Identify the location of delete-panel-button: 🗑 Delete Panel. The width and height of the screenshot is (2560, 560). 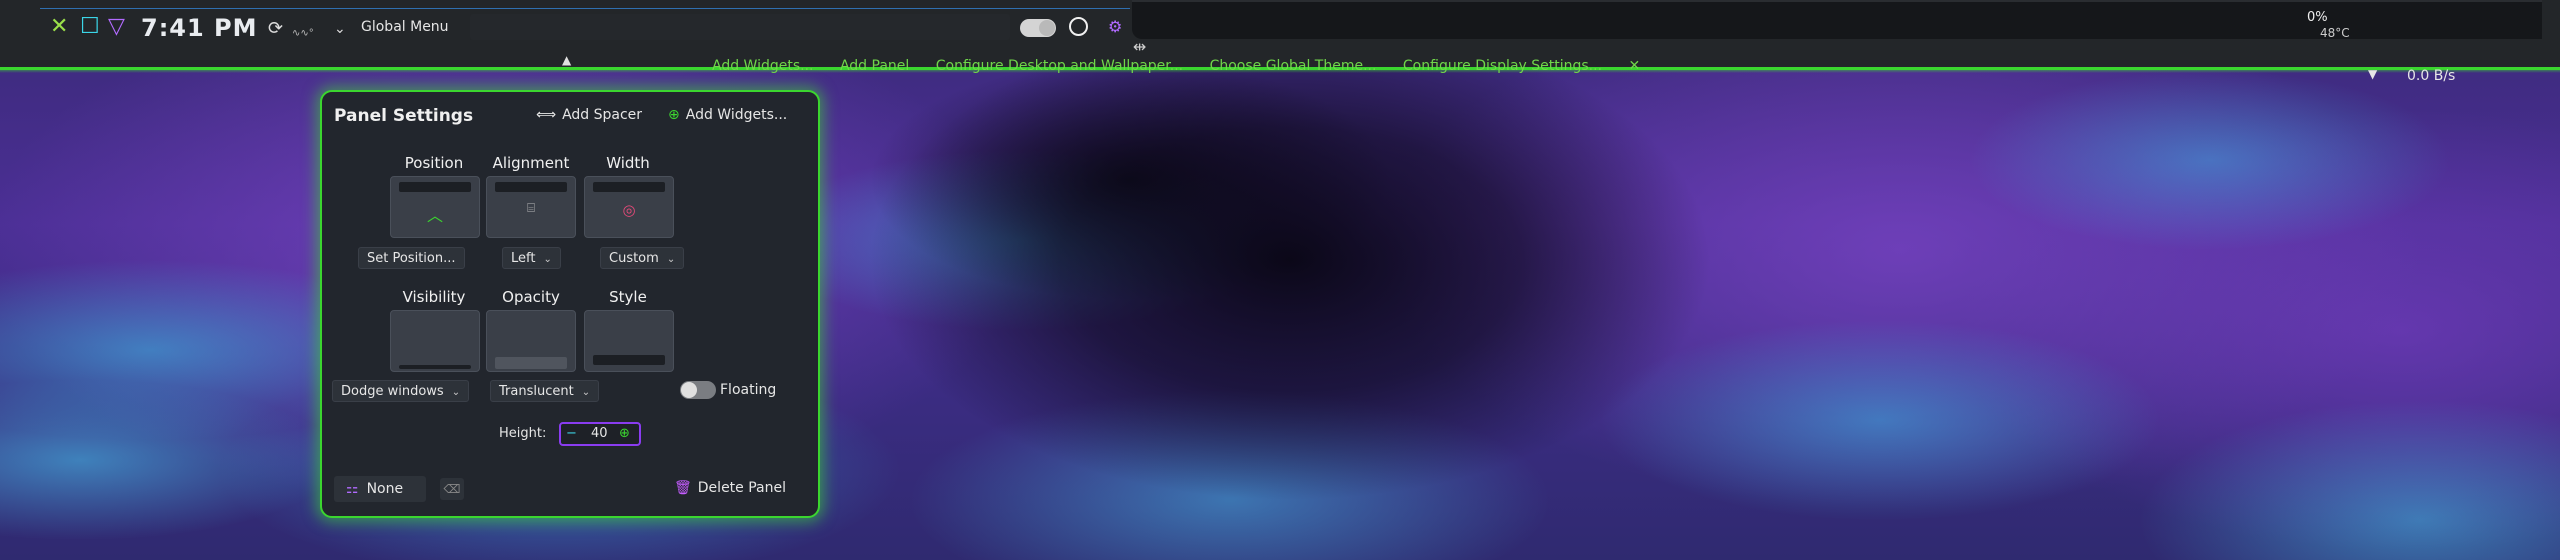
(730, 488).